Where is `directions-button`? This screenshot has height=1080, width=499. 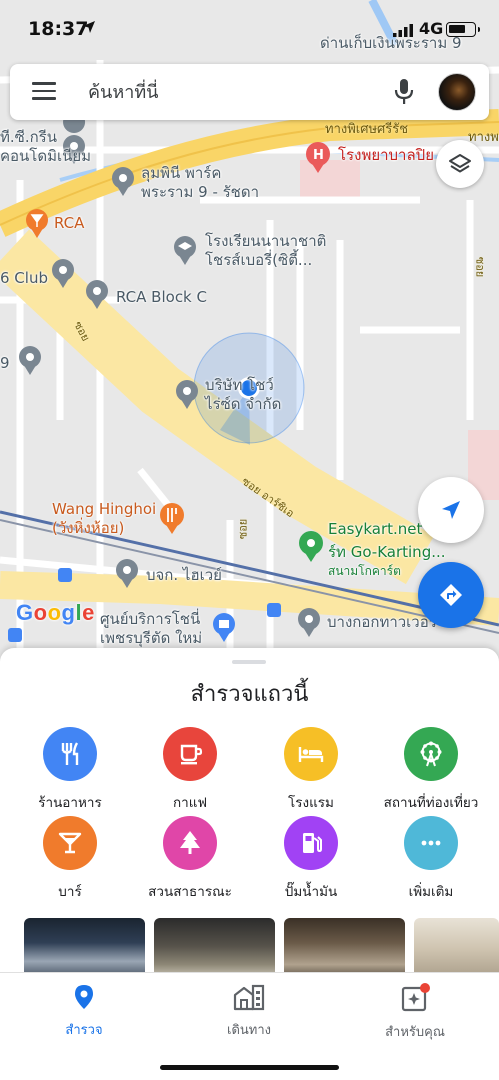 directions-button is located at coordinates (451, 595).